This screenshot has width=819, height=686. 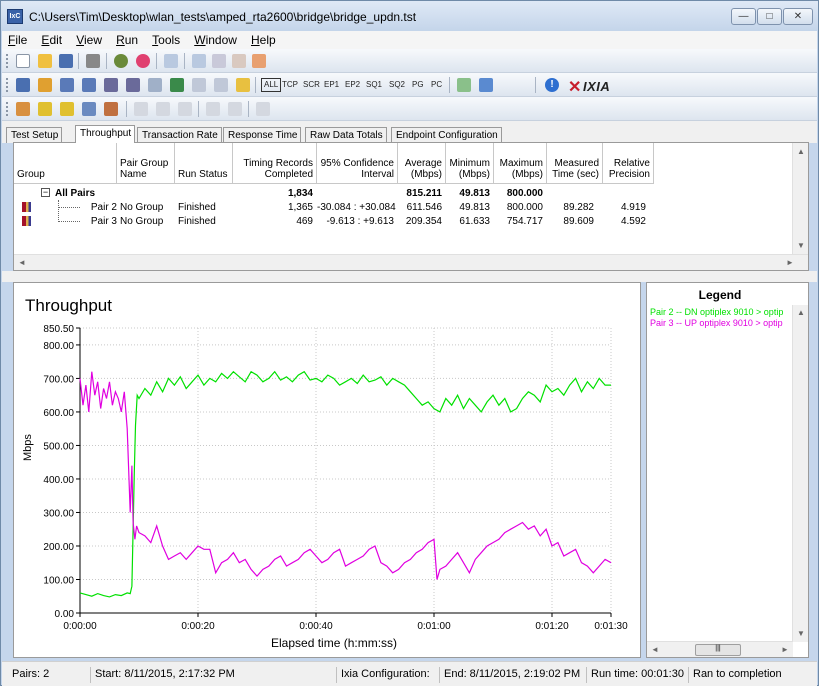 What do you see at coordinates (374, 84) in the screenshot?
I see `protocol-filter-sq1: SQ1` at bounding box center [374, 84].